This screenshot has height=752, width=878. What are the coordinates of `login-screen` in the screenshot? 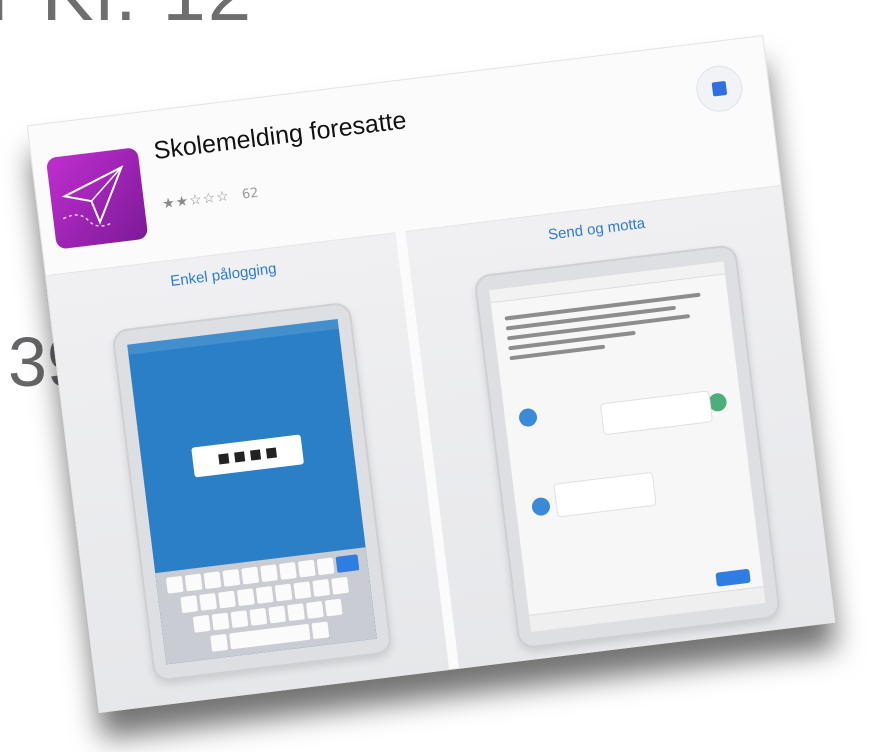 It's located at (252, 491).